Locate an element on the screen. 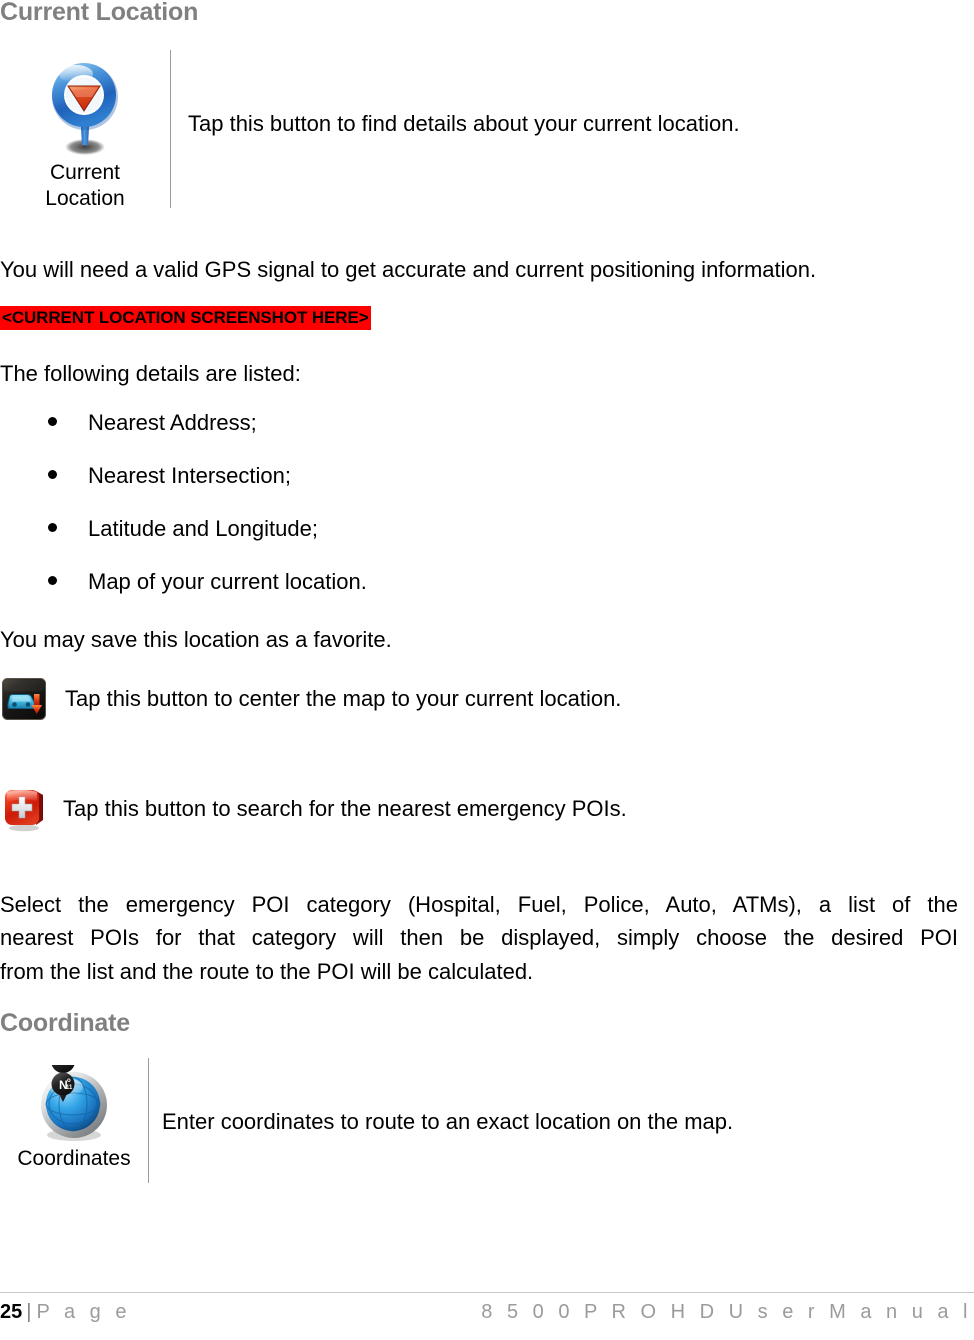 This screenshot has height=1340, width=974. emergency-poi-cross-button-icon is located at coordinates (25, 809).